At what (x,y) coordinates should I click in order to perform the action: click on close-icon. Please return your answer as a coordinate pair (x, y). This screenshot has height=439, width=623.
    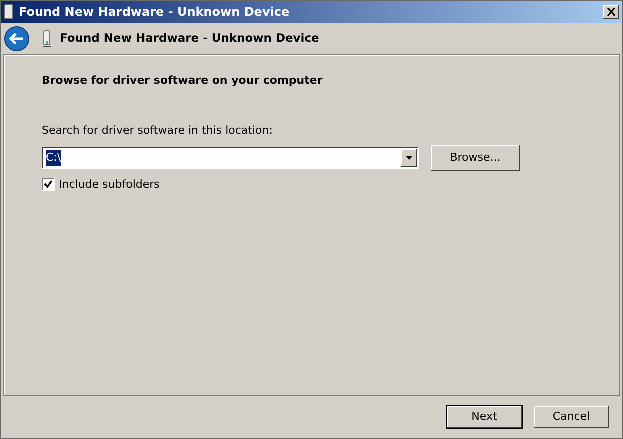
    Looking at the image, I should click on (611, 12).